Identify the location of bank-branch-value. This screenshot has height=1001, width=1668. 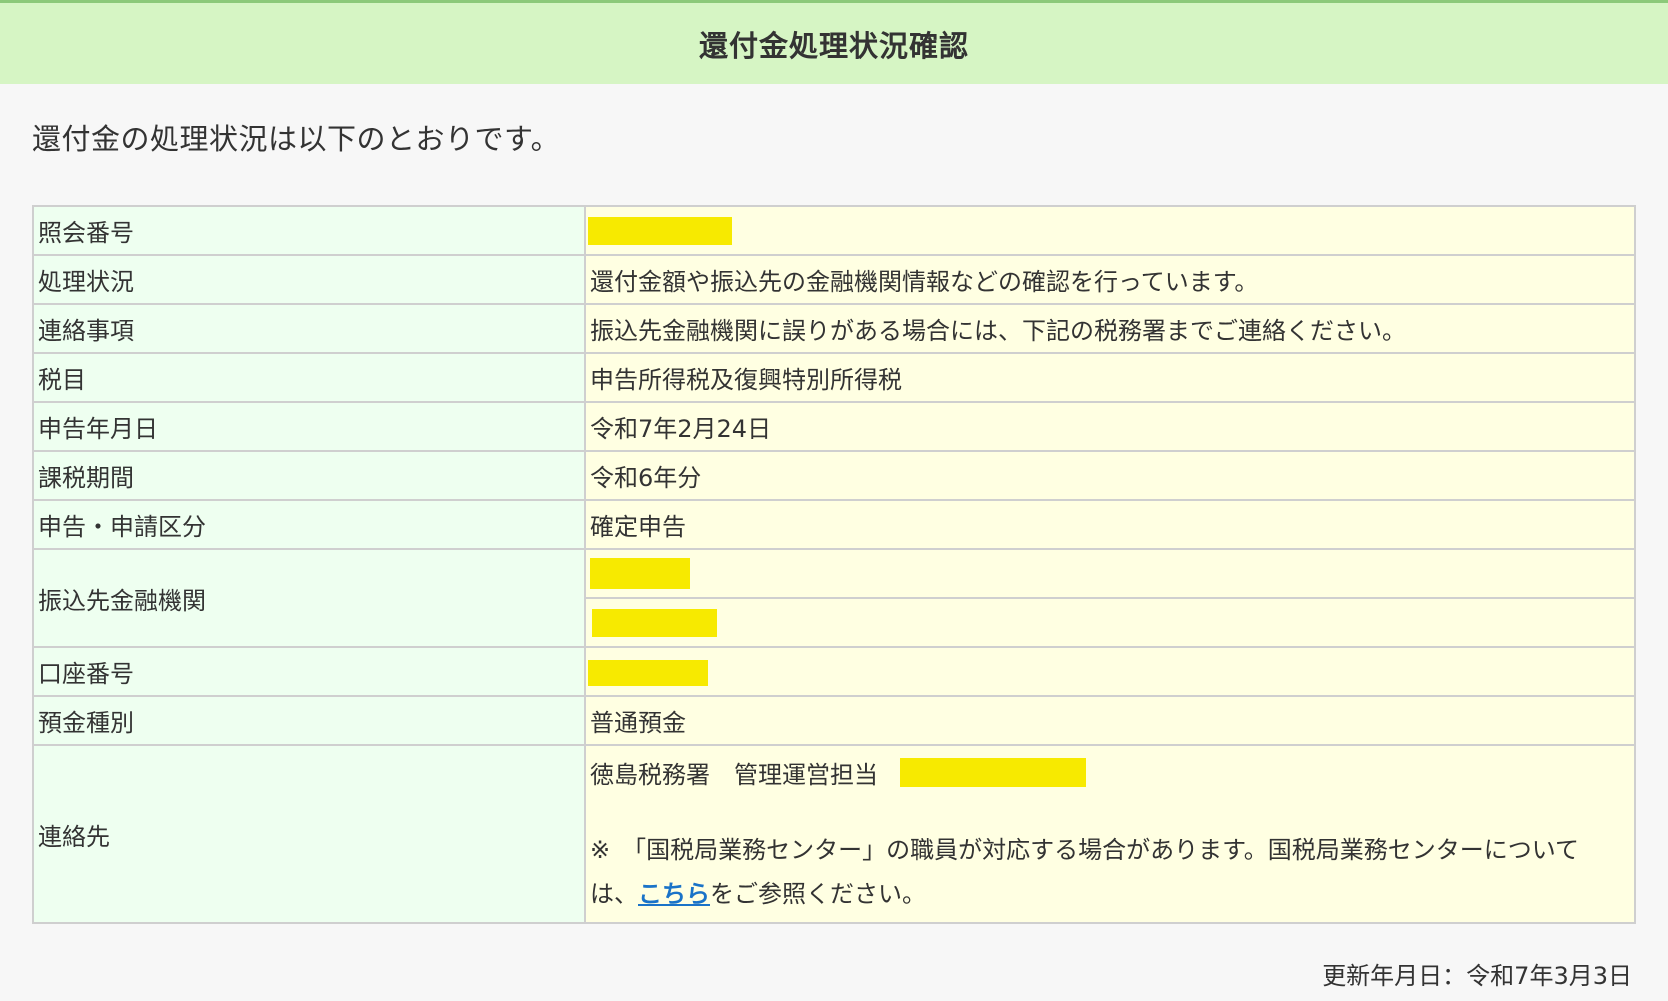
(1110, 622).